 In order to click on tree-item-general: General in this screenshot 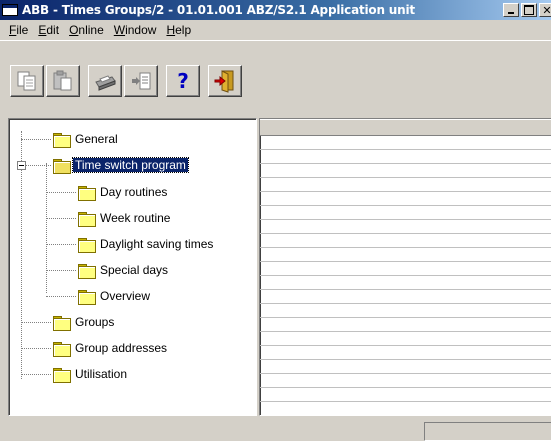, I will do `click(86, 139)`.